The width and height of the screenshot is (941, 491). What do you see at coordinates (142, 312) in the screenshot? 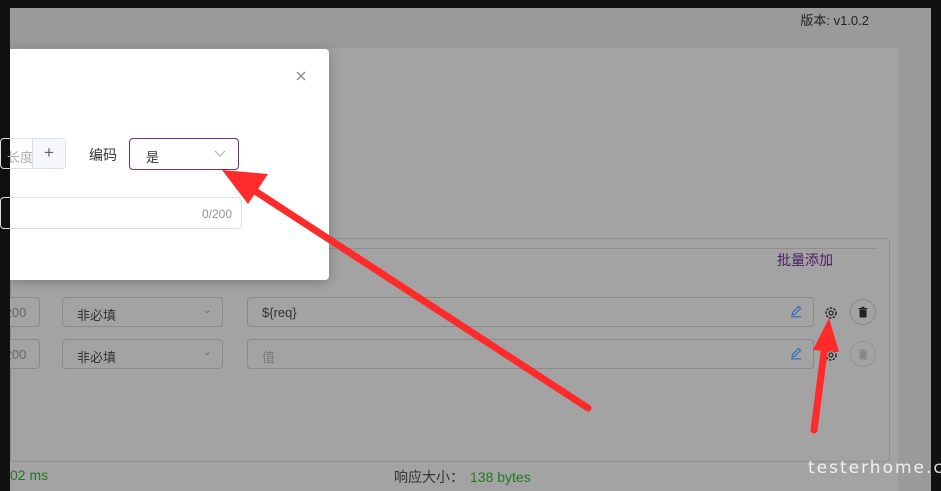
I see `row1-required-select: 非必填 ⌄` at bounding box center [142, 312].